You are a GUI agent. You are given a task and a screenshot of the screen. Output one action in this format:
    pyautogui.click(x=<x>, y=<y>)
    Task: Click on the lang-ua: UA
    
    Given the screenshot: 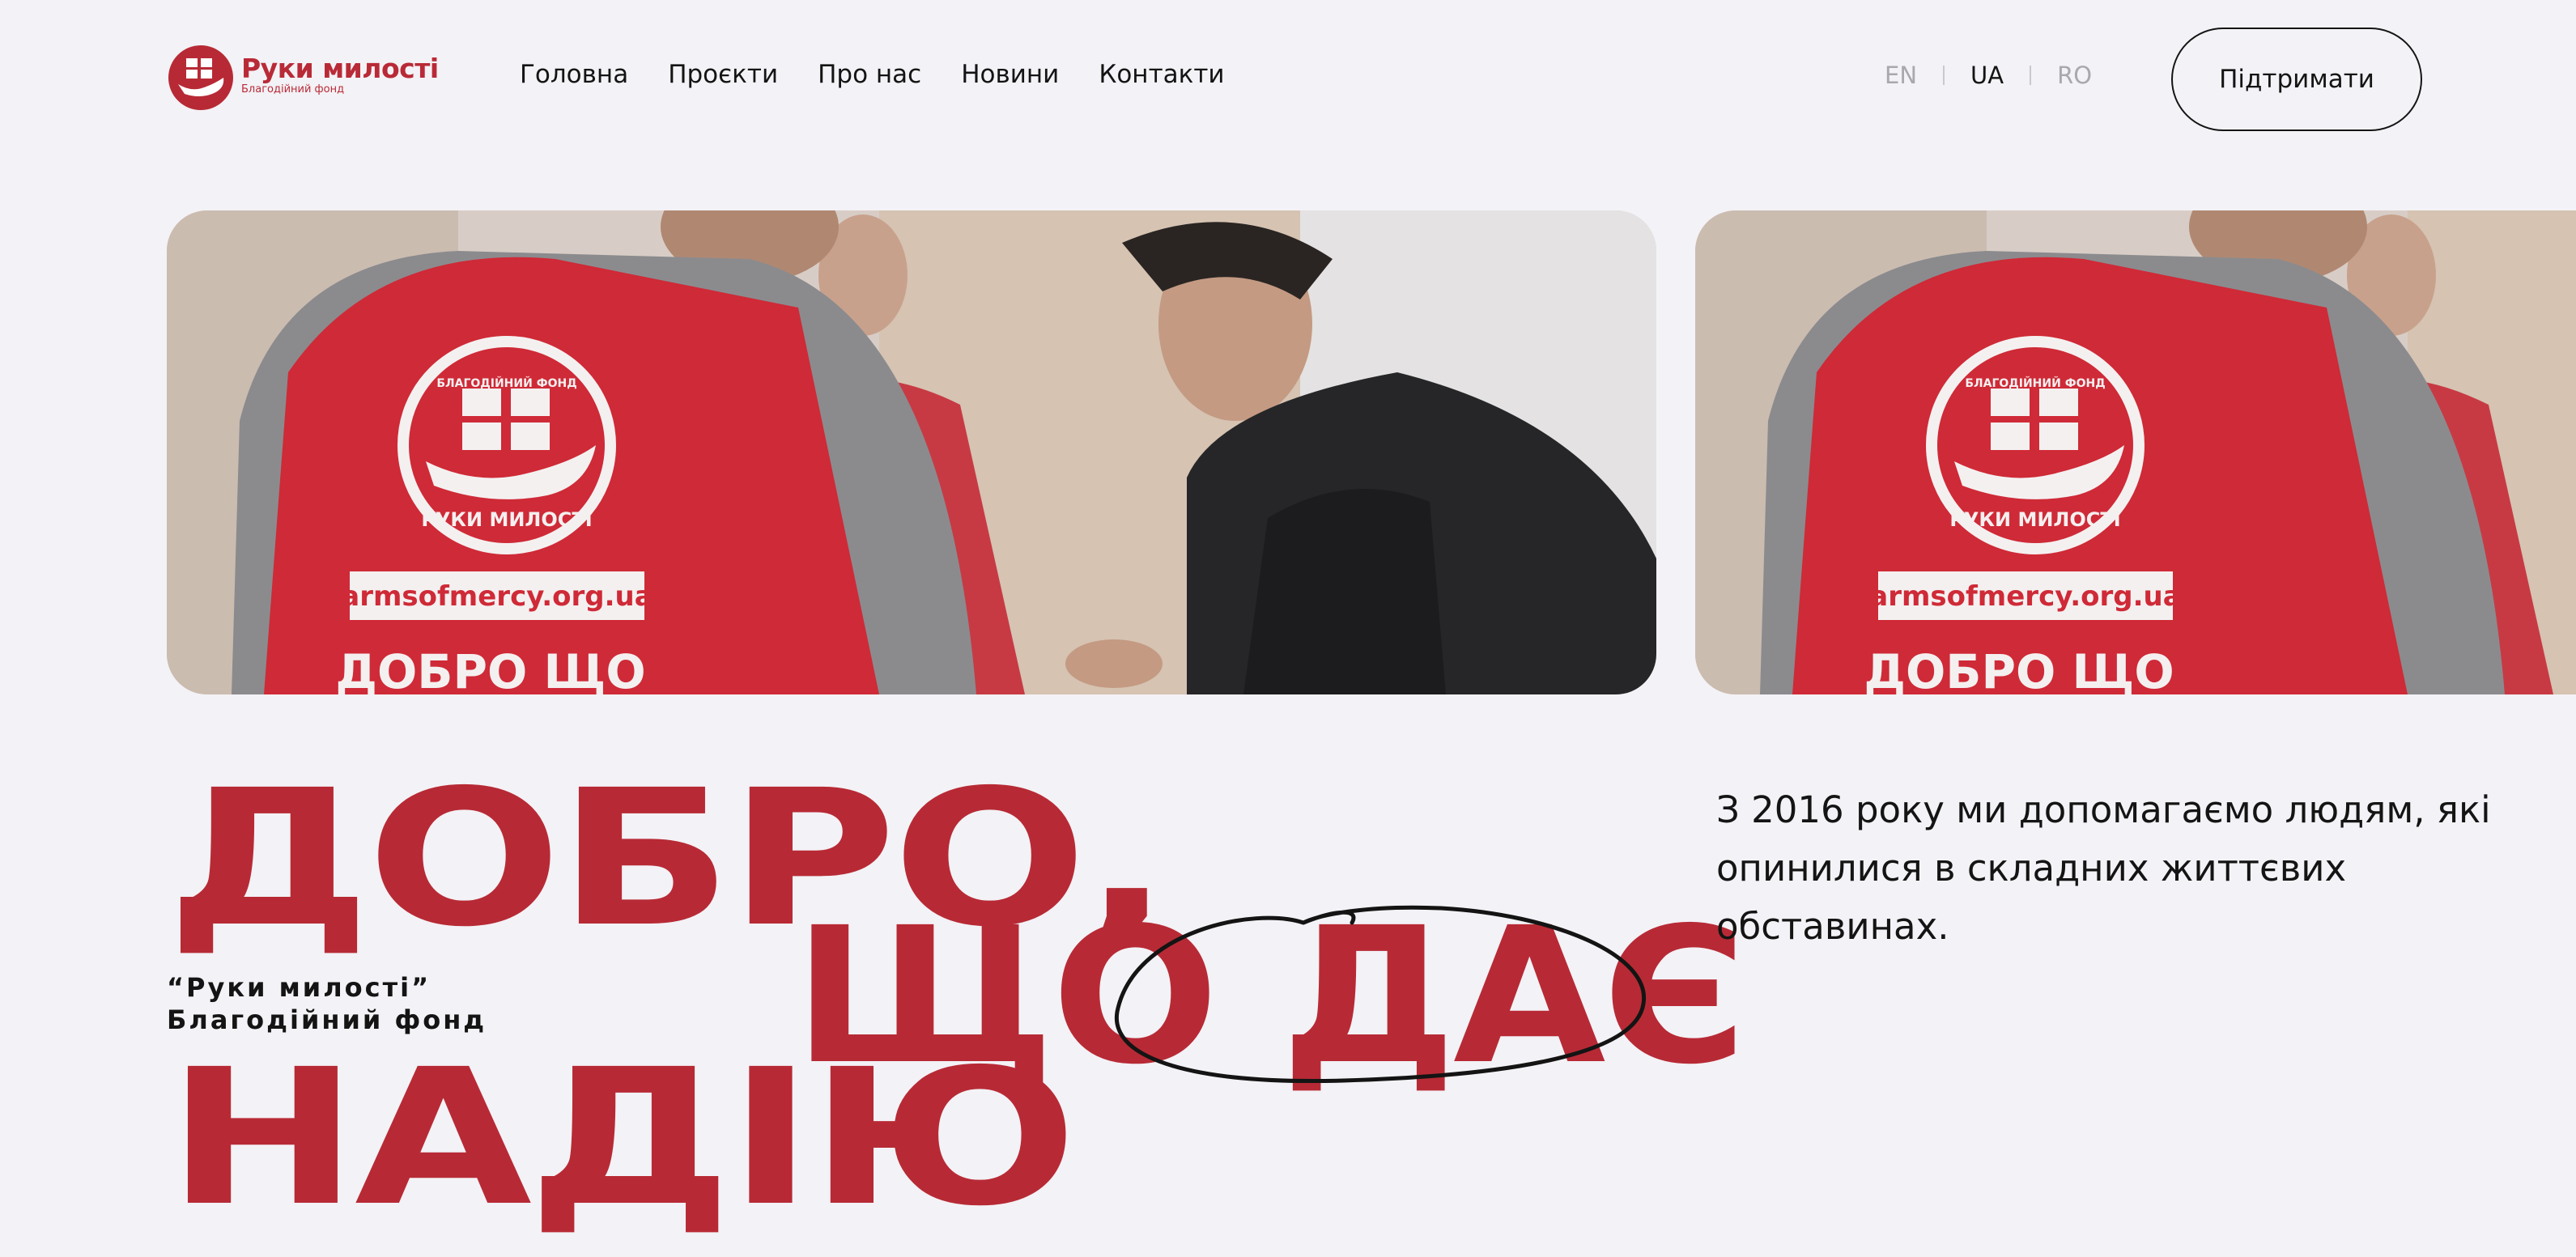 What is the action you would take?
    pyautogui.click(x=1987, y=75)
    